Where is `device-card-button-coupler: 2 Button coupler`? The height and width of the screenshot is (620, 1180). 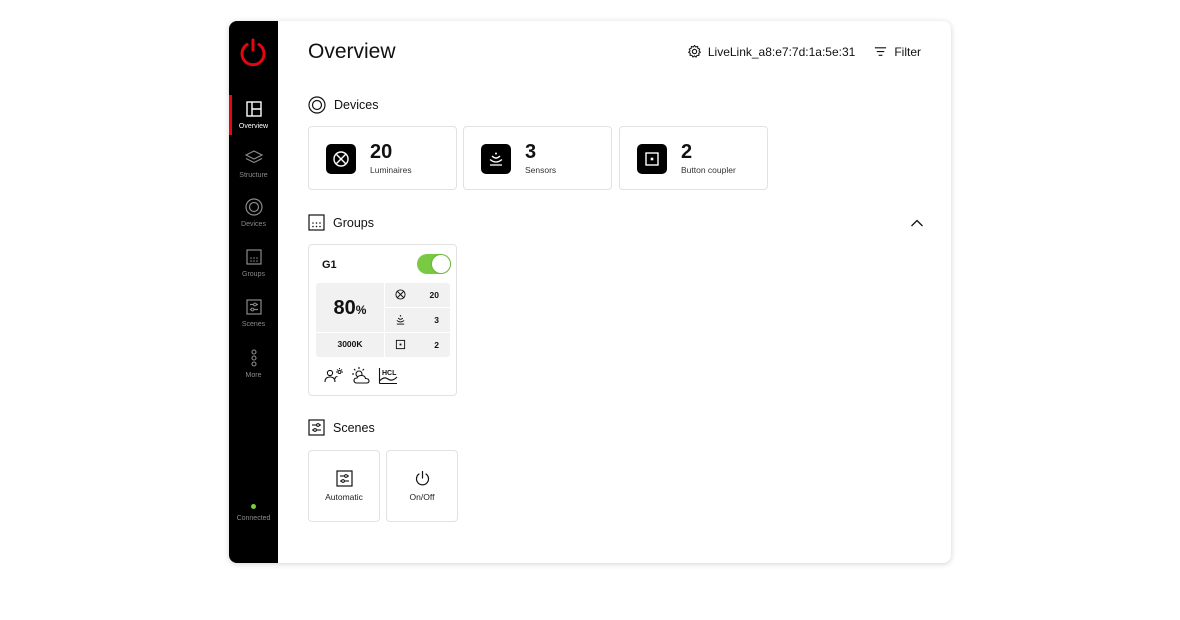
device-card-button-coupler: 2 Button coupler is located at coordinates (693, 158).